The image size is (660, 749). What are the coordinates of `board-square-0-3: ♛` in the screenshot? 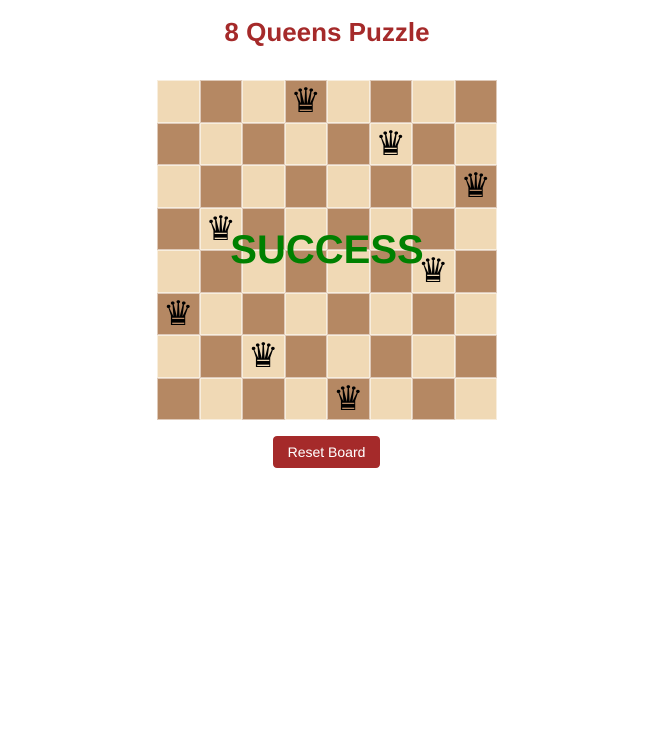 It's located at (305, 101).